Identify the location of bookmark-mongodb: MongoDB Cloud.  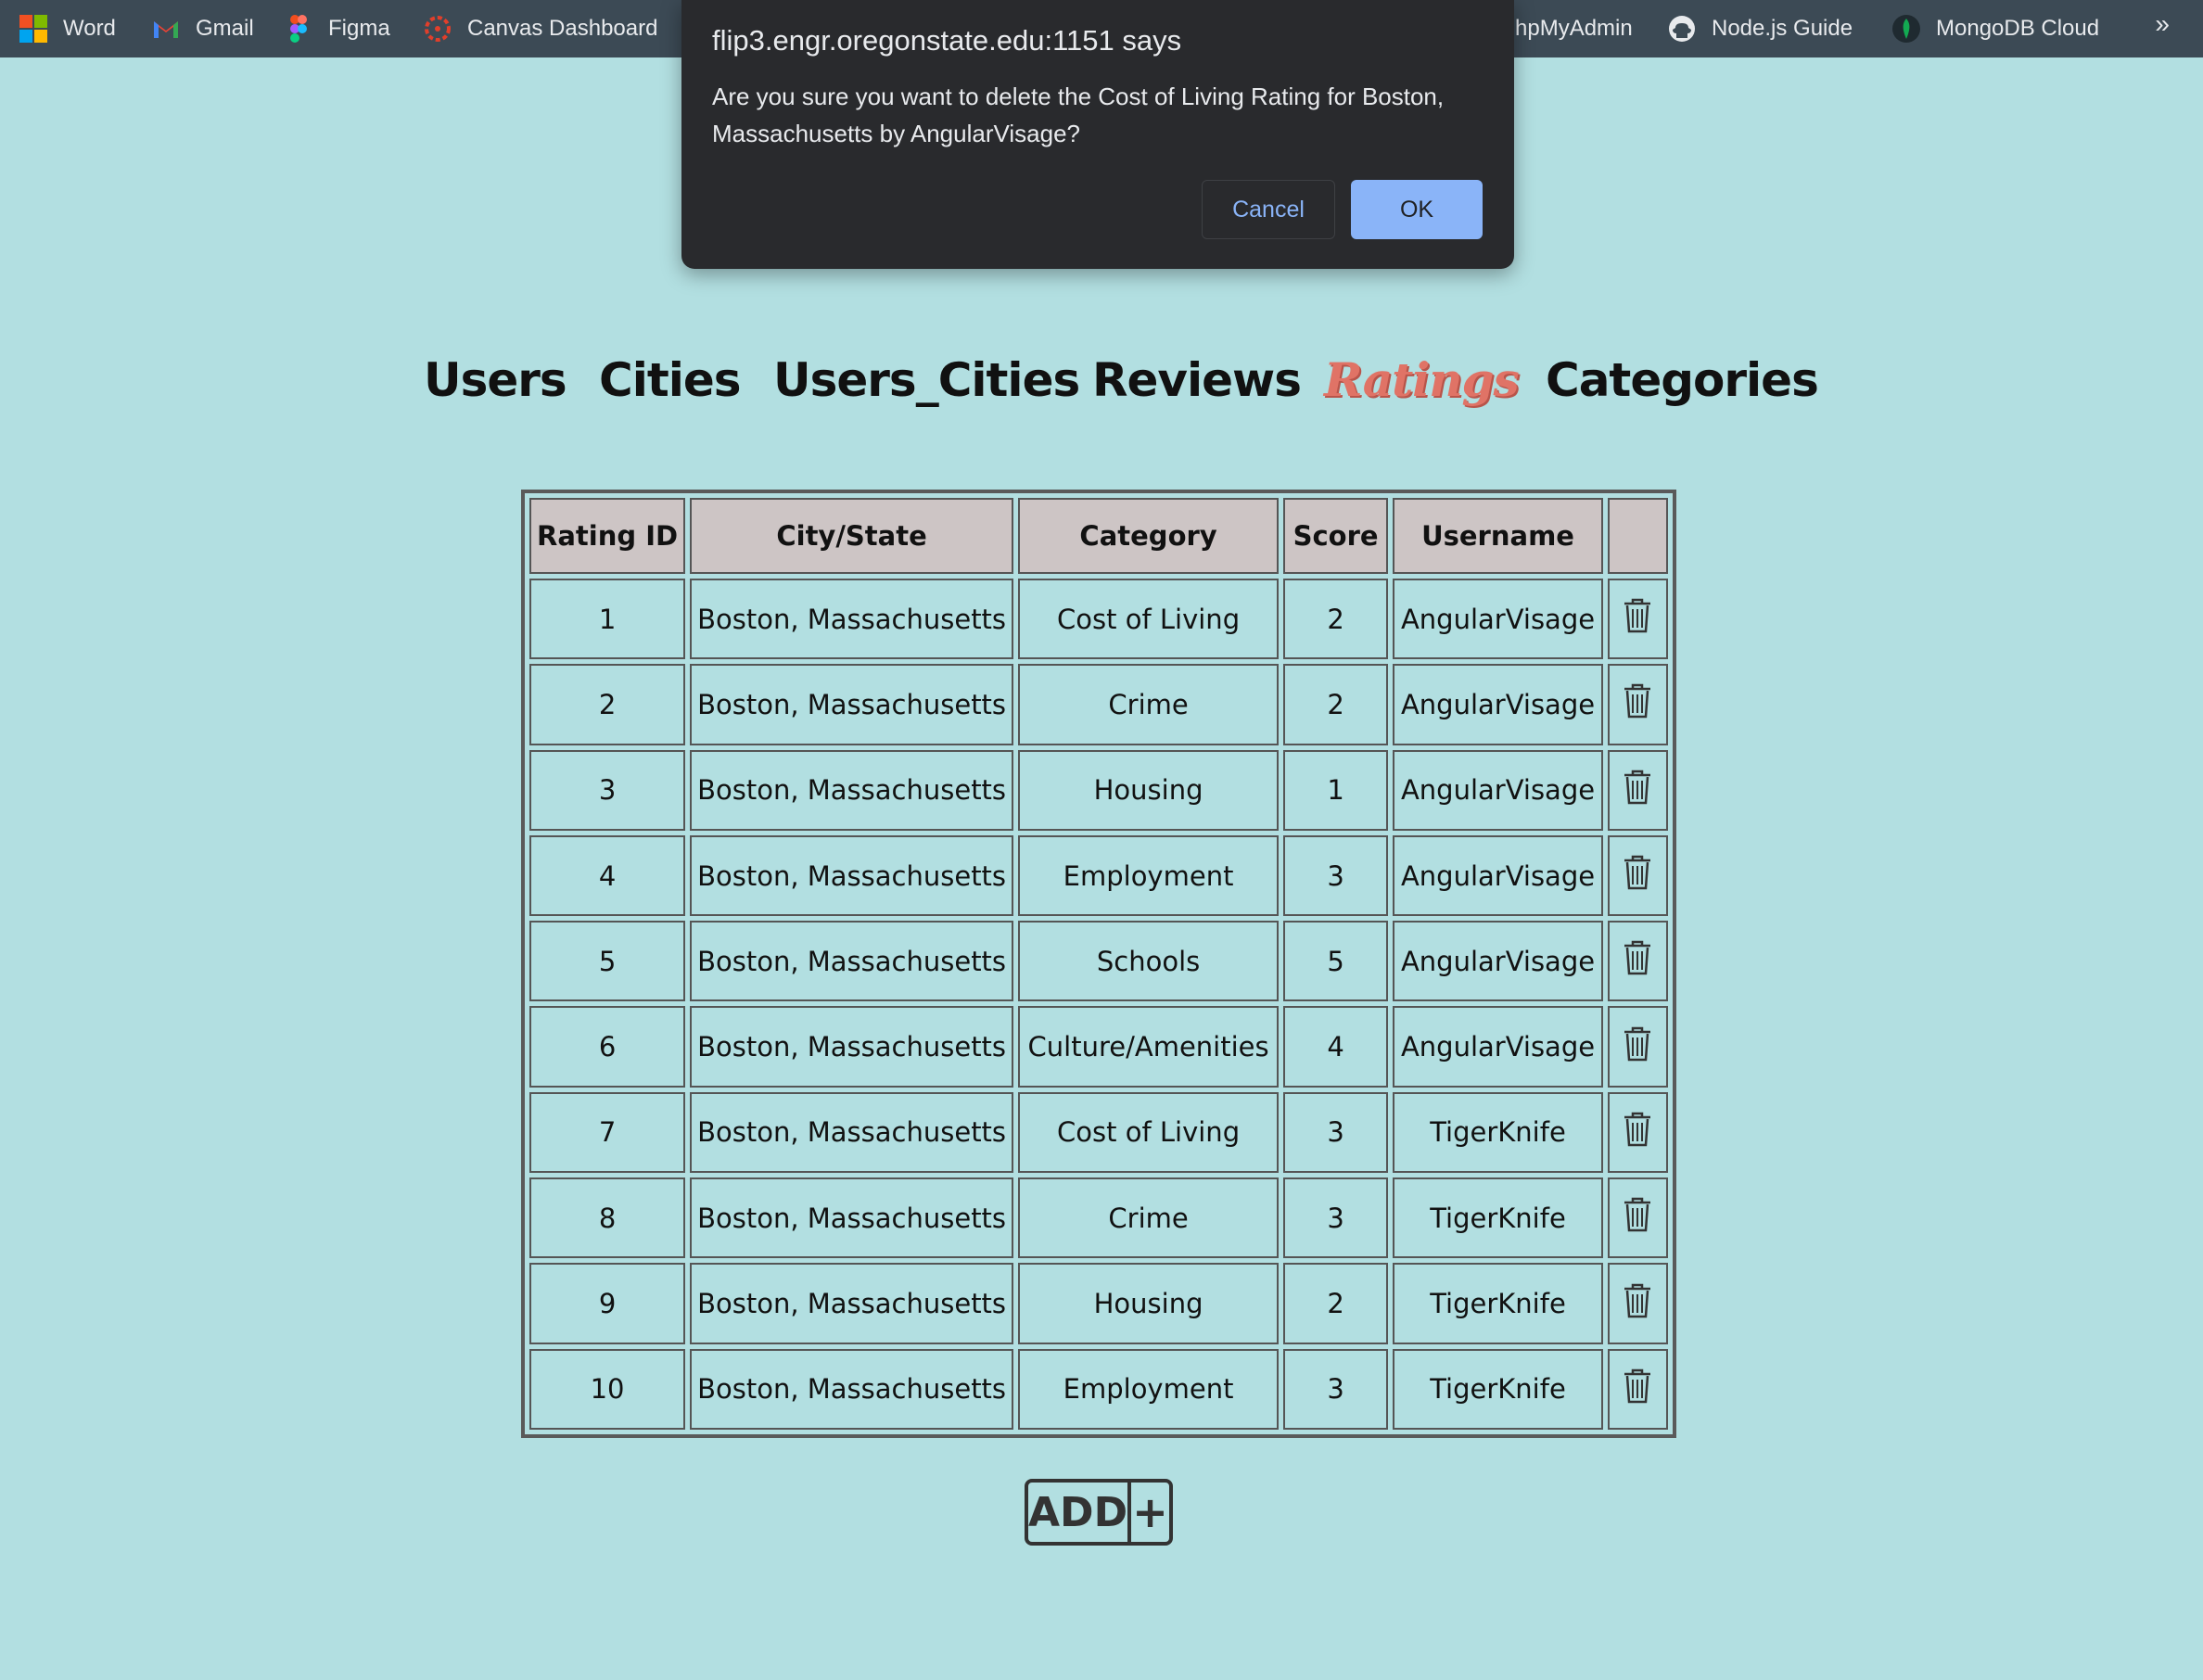
(1995, 28).